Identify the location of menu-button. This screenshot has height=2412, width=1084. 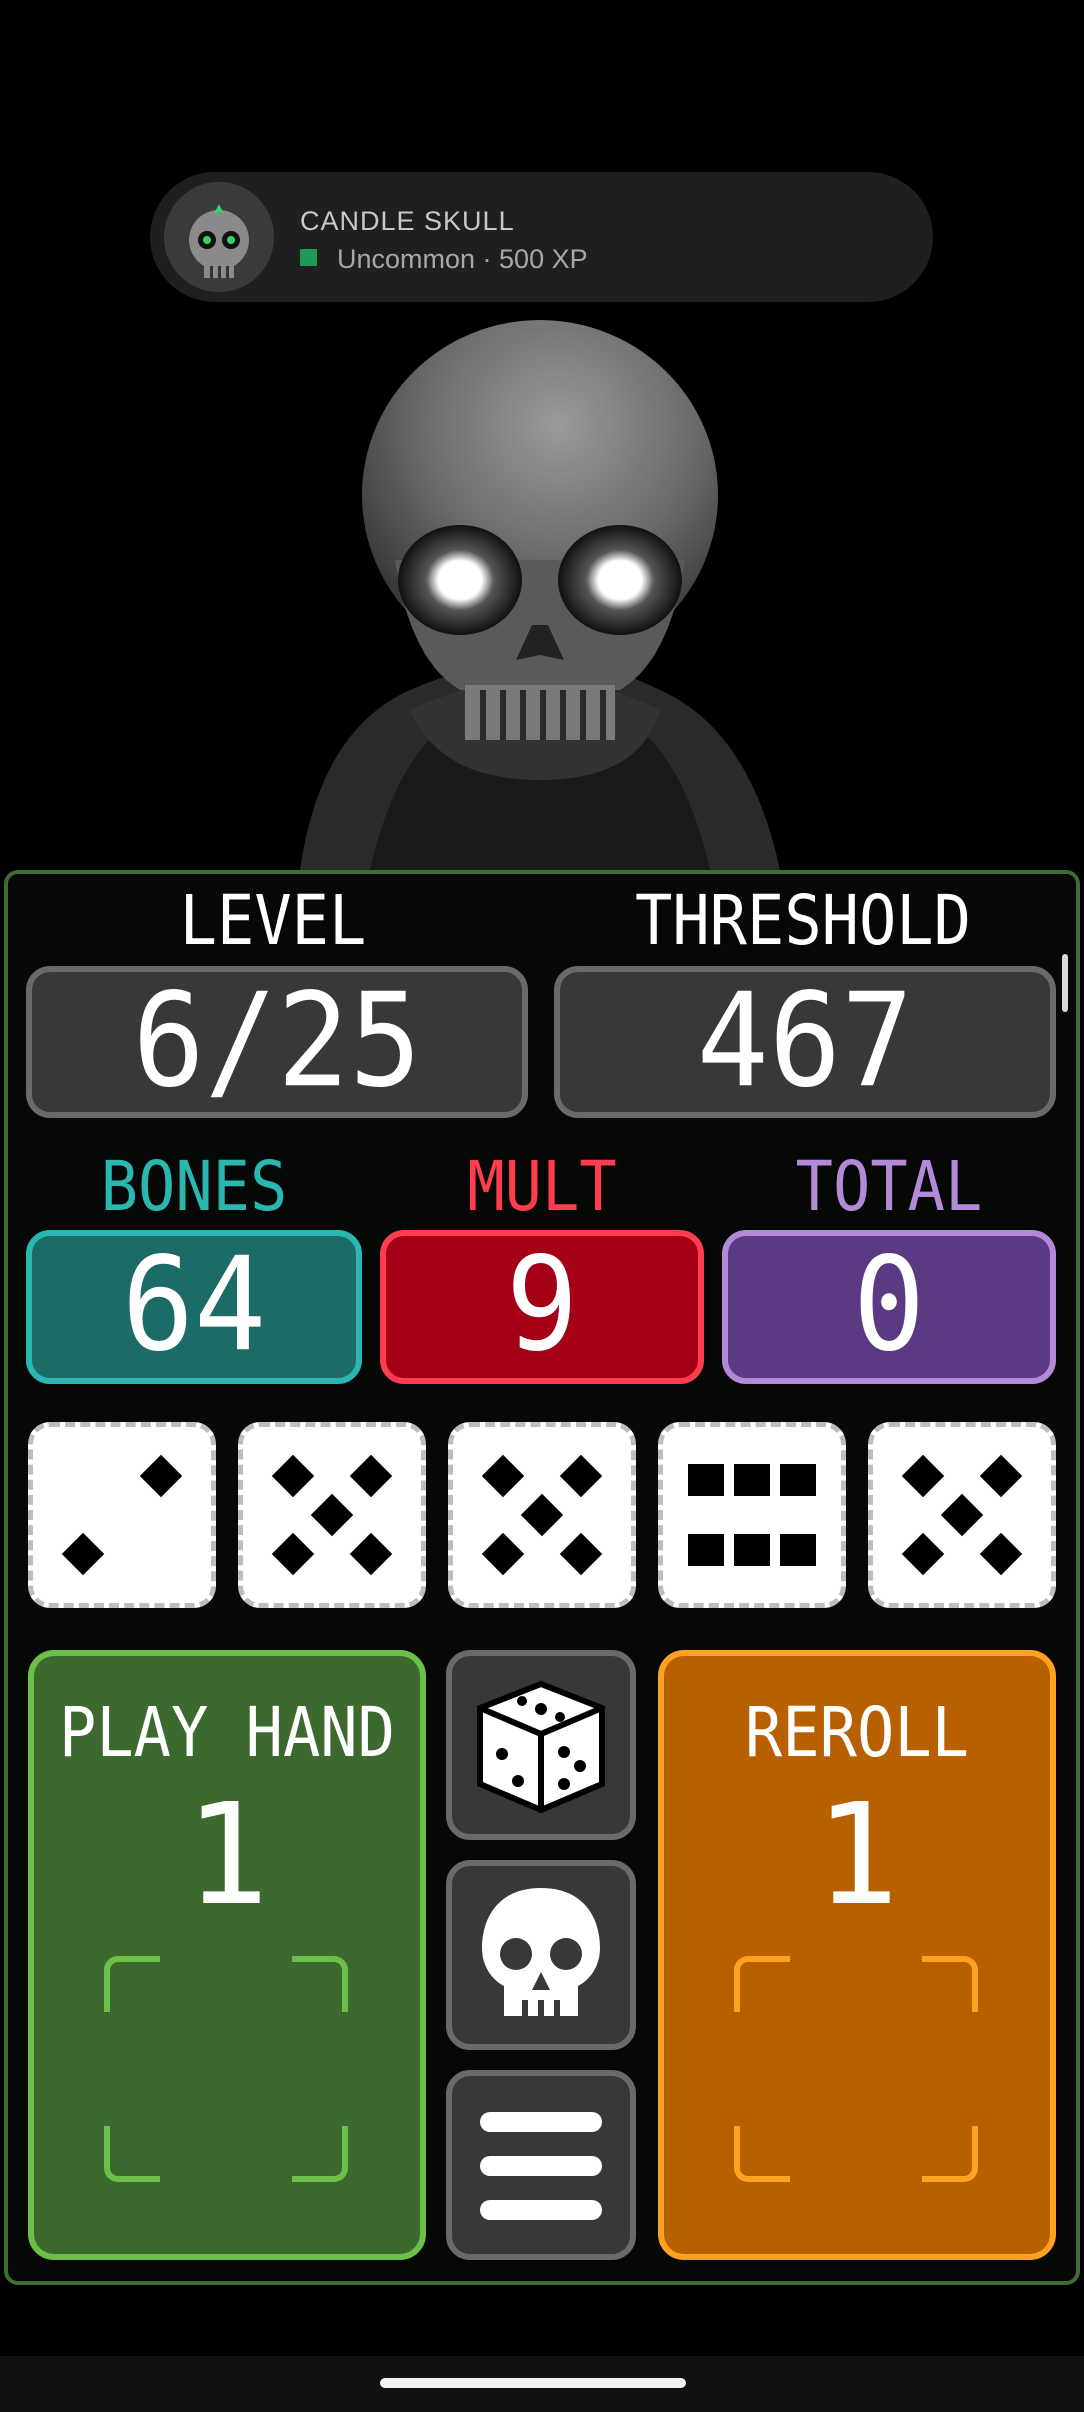
(541, 2165).